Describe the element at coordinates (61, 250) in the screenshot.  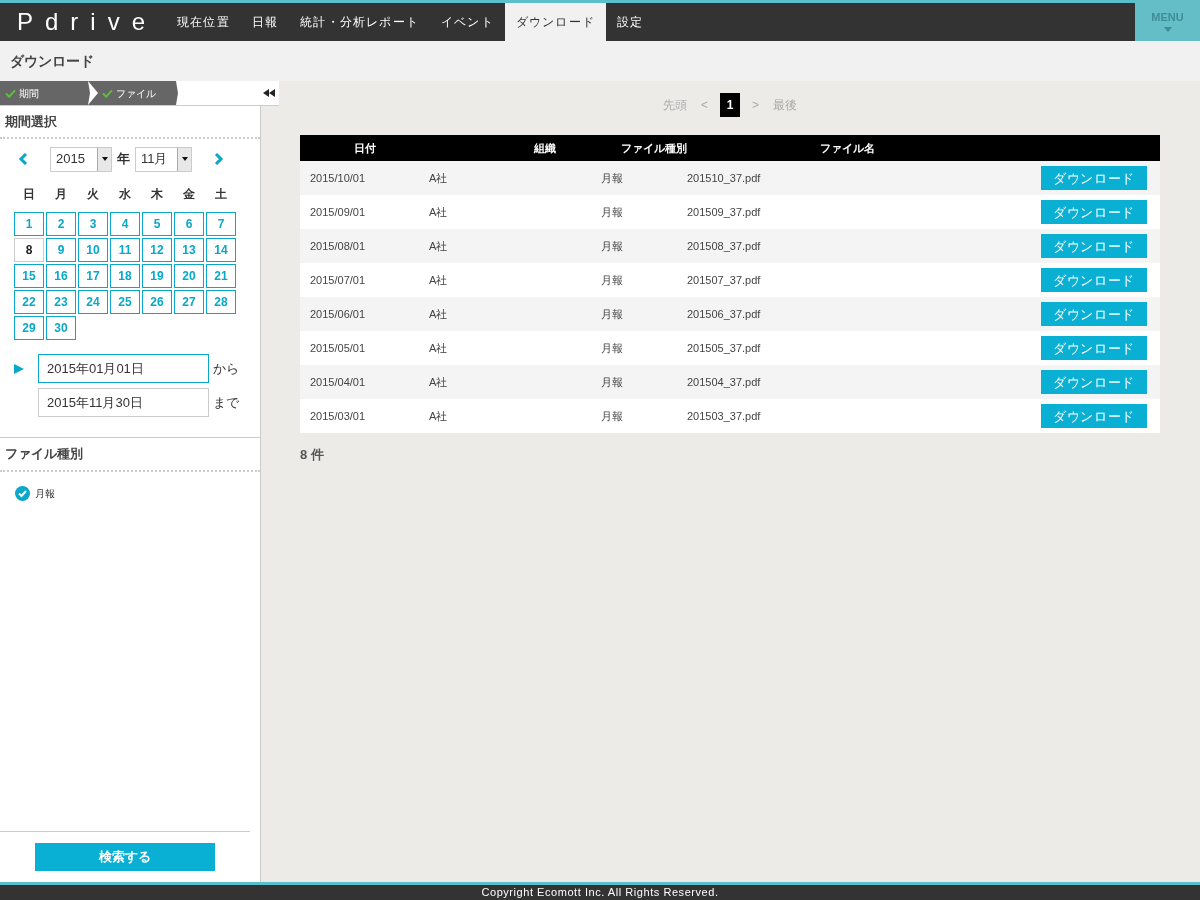
I see `calendar-day: 9` at that location.